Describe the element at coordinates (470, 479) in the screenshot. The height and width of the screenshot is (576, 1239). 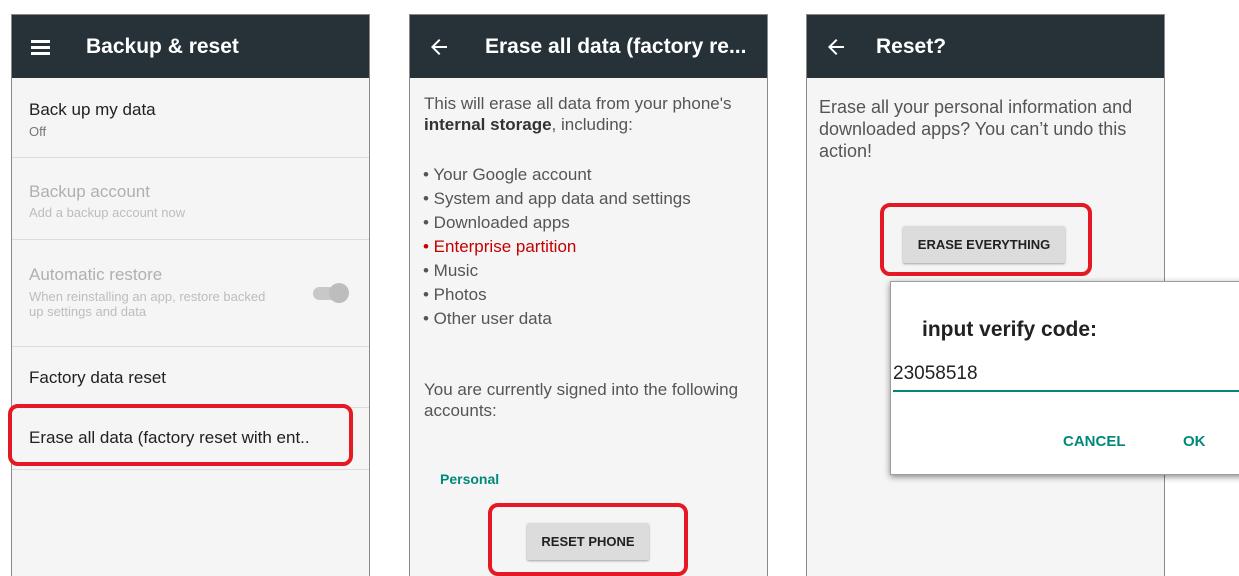
I see `account-label: Personal` at that location.